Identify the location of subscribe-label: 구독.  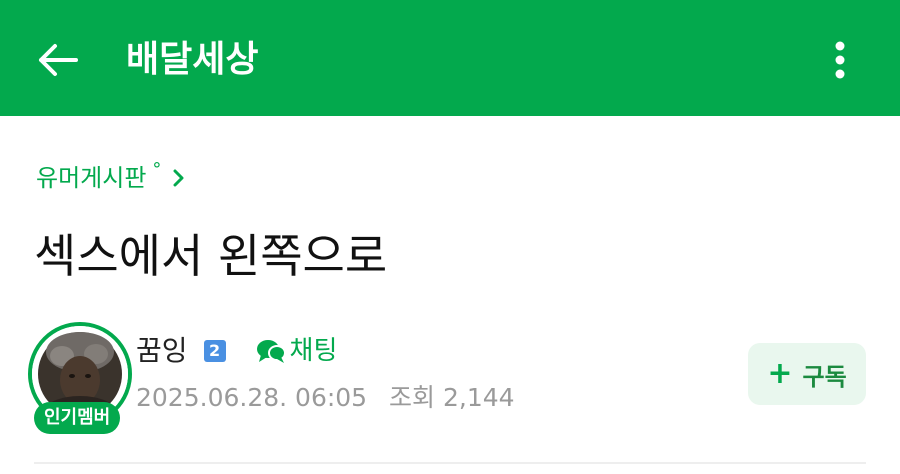
(824, 376).